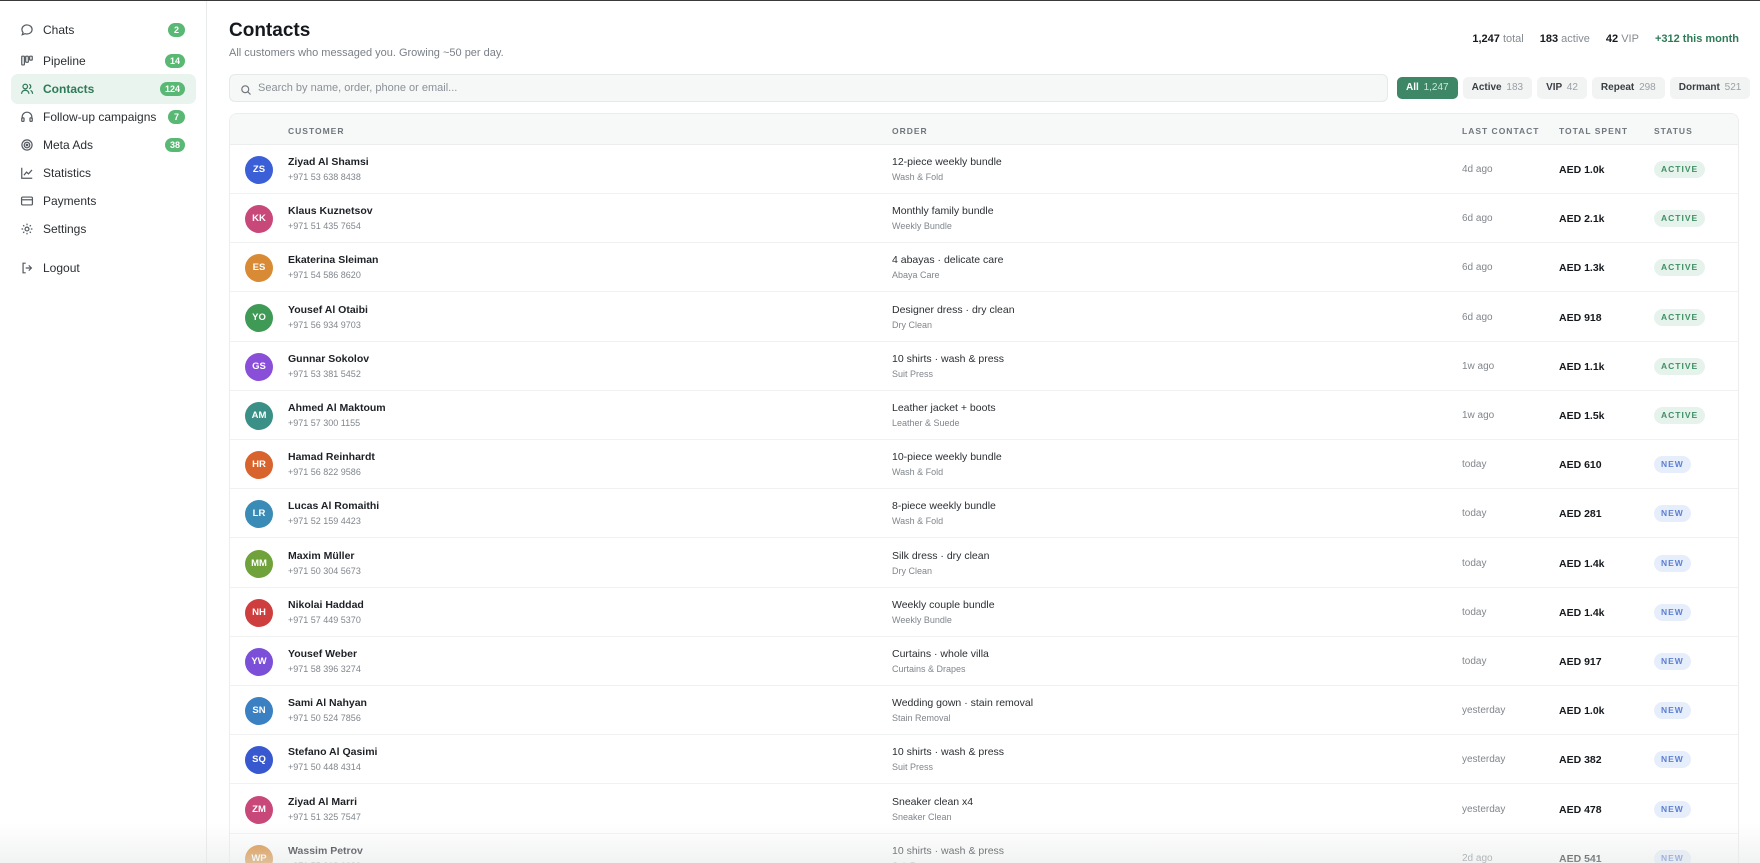 The height and width of the screenshot is (863, 1760). Describe the element at coordinates (963, 703) in the screenshot. I see `order-title: Wedding gown · stain removal` at that location.